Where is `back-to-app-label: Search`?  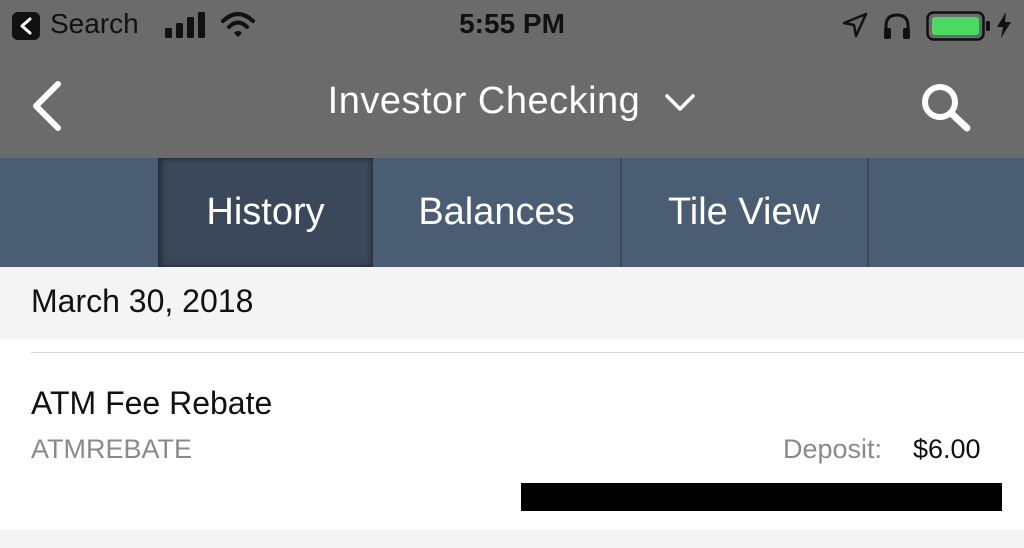 back-to-app-label: Search is located at coordinates (94, 24).